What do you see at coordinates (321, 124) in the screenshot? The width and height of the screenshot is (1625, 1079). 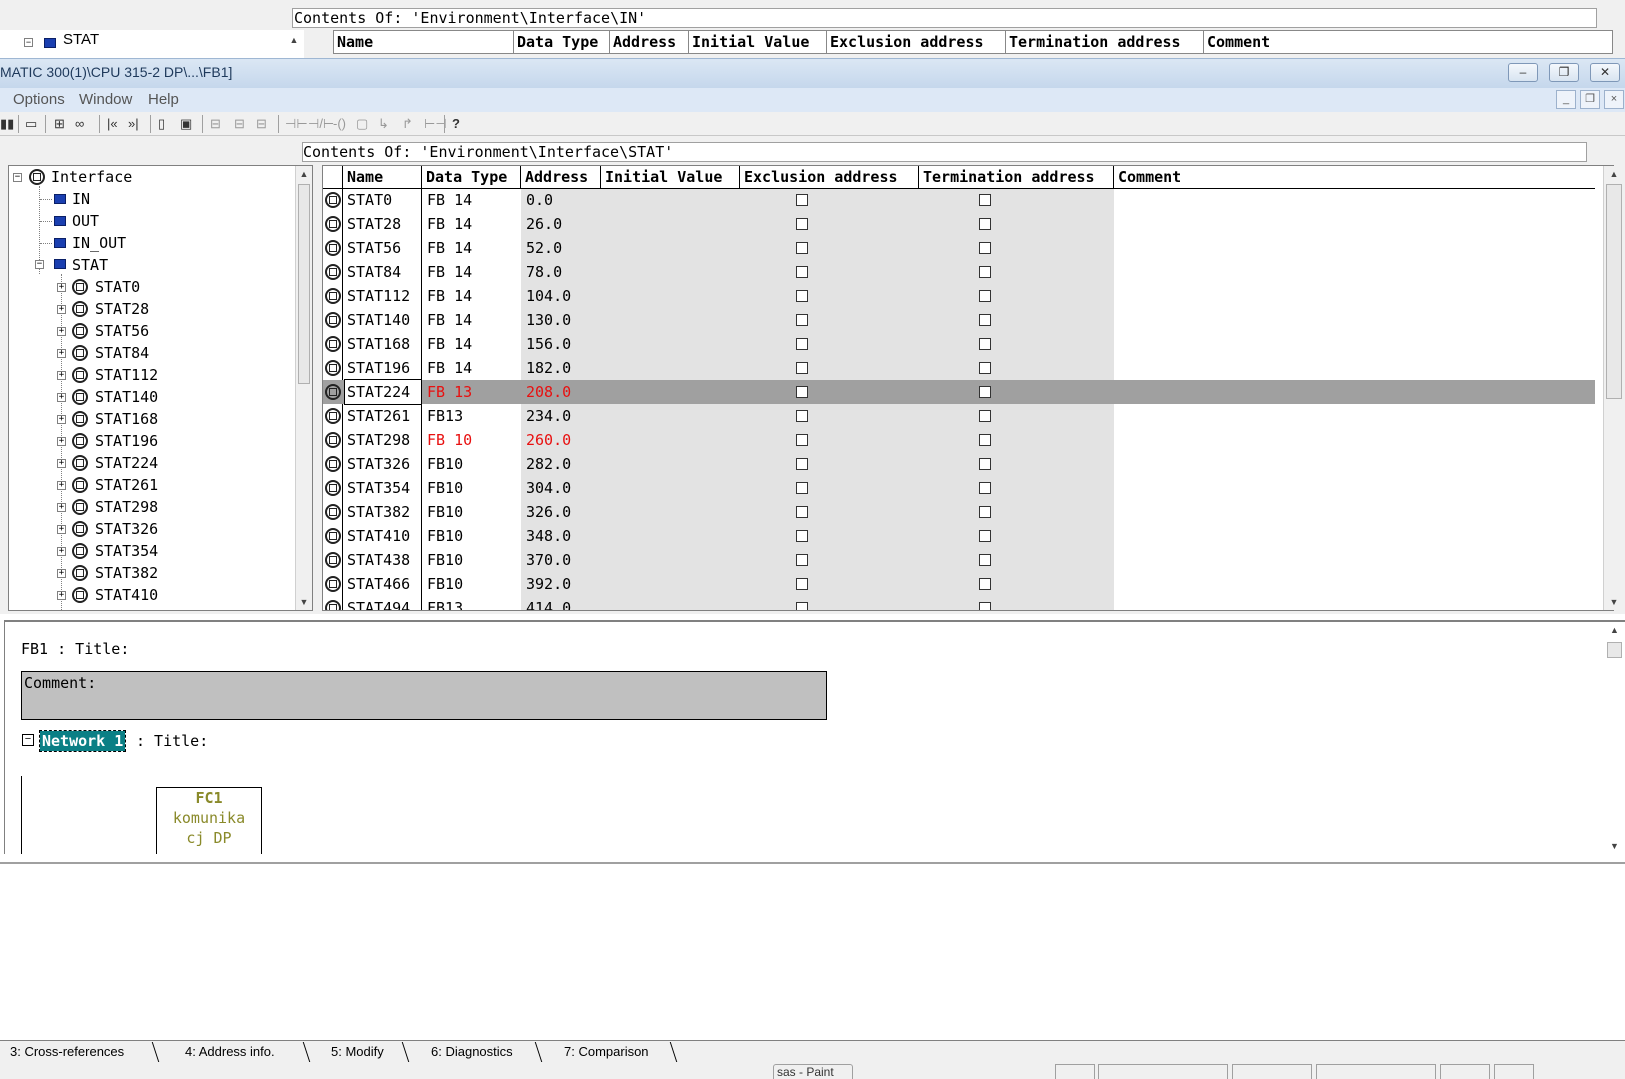 I see `nc-contact-icon: ⊣/⊢` at bounding box center [321, 124].